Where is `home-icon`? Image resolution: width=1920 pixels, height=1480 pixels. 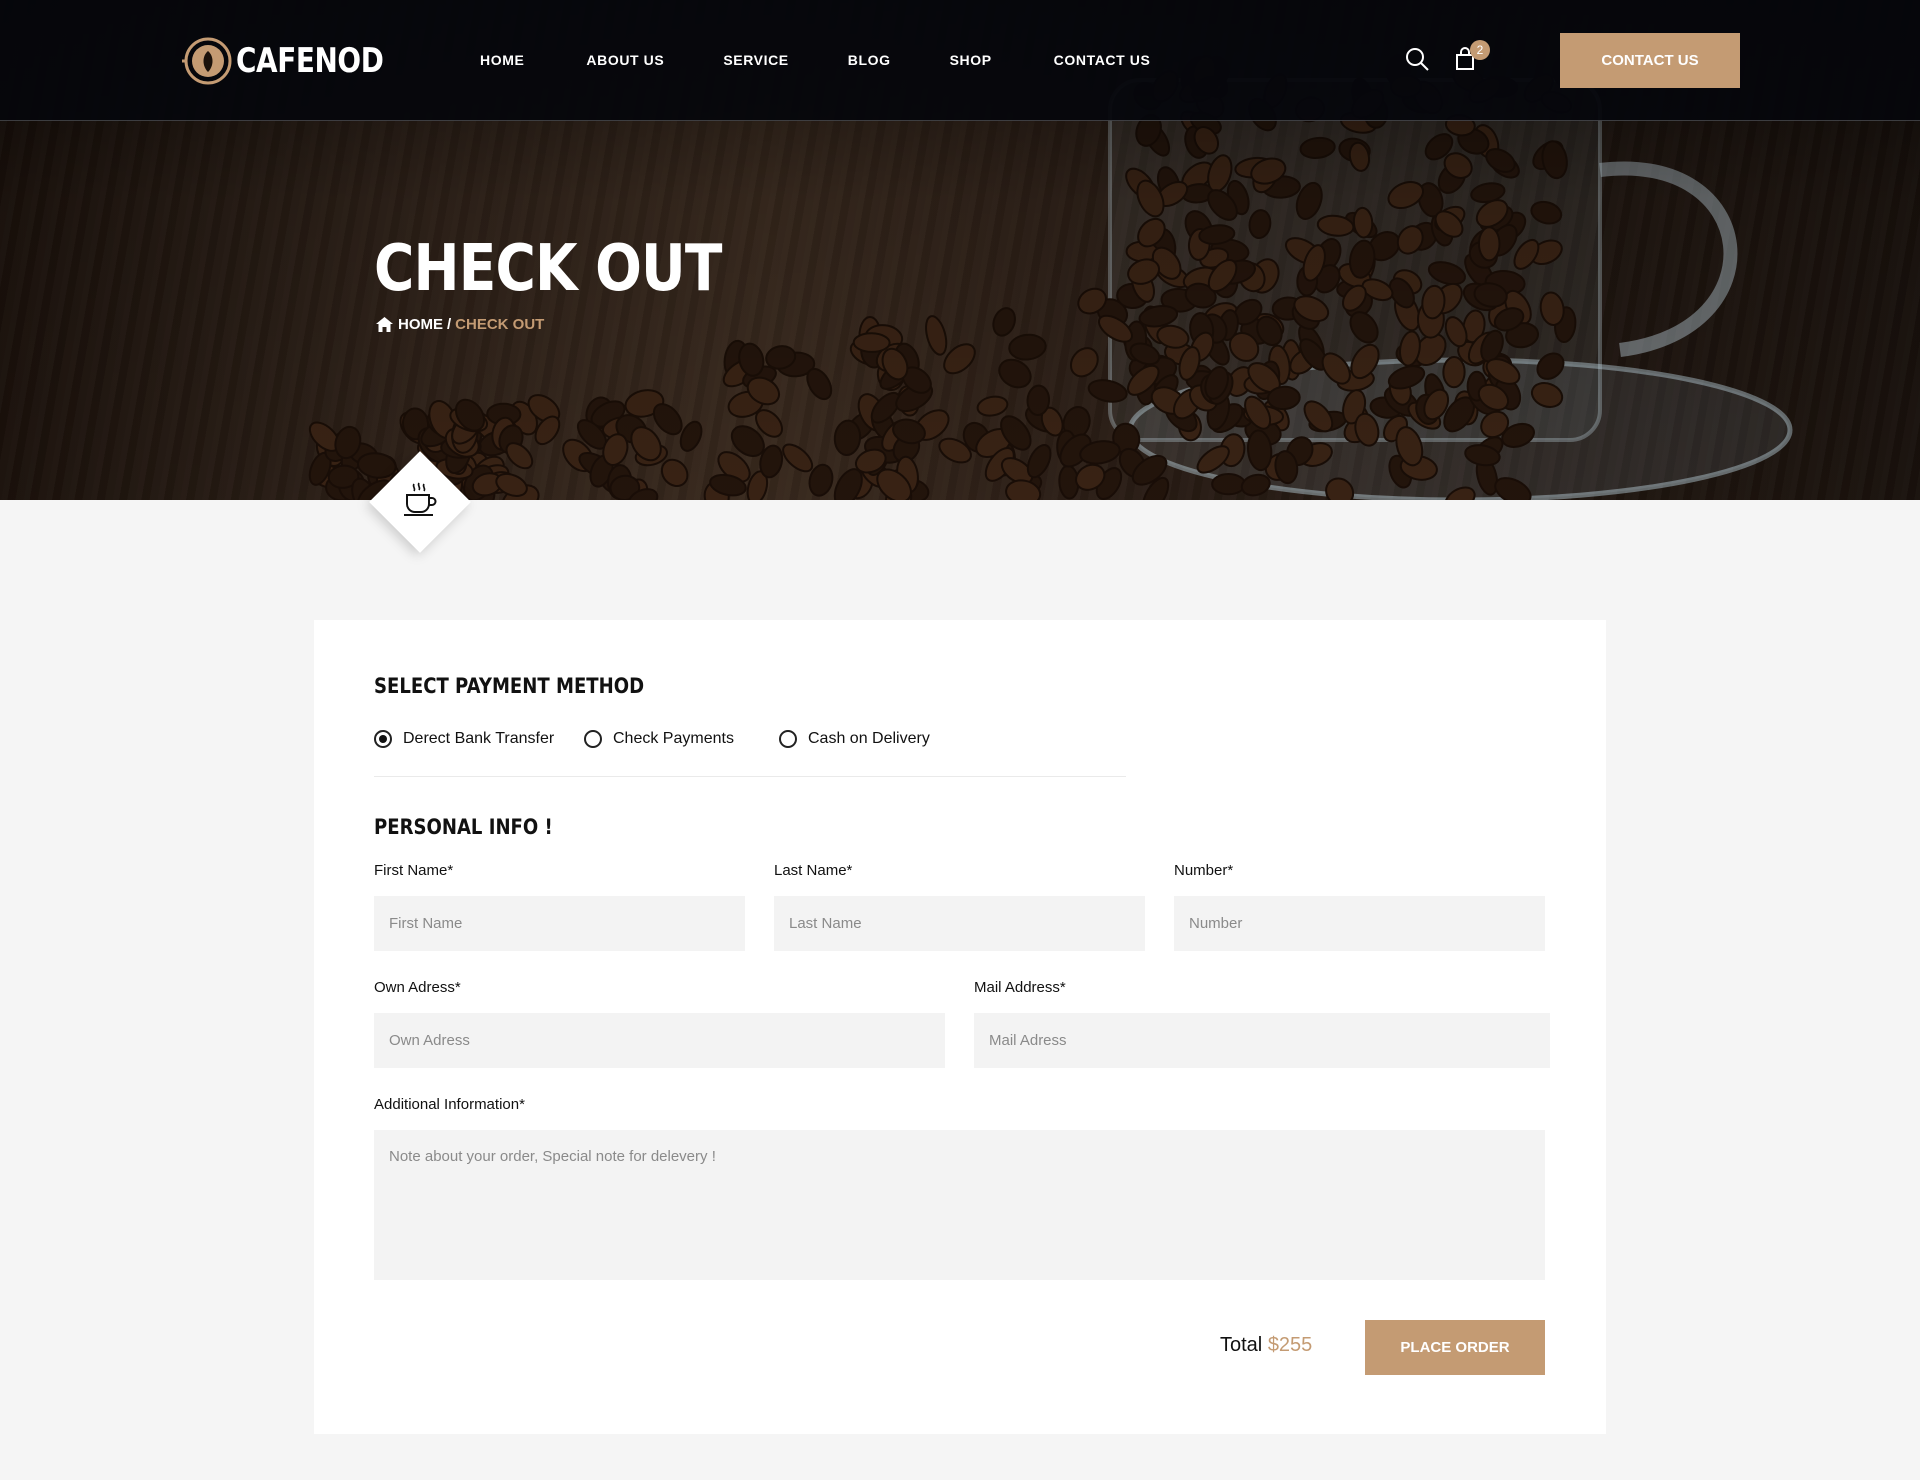
home-icon is located at coordinates (384, 324).